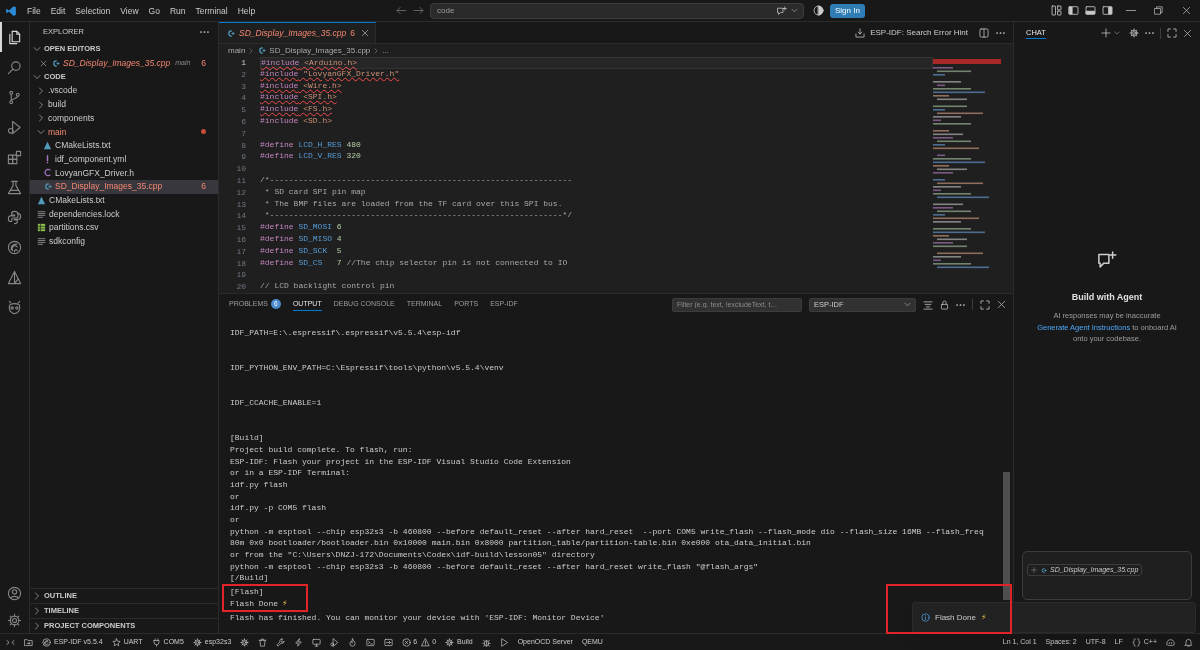 Image resolution: width=1200 pixels, height=650 pixels. I want to click on terminal-icon, so click(371, 642).